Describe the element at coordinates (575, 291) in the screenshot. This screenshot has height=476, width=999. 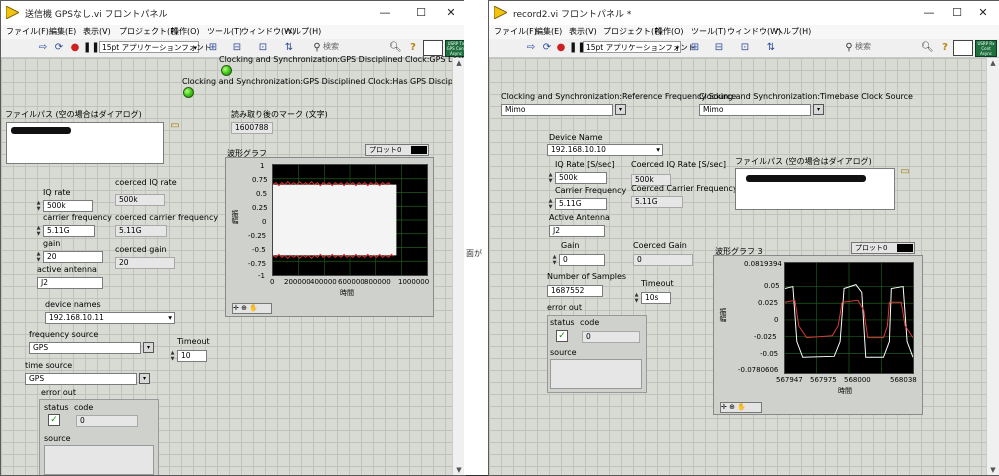
I see `samples-input: 1687552` at that location.